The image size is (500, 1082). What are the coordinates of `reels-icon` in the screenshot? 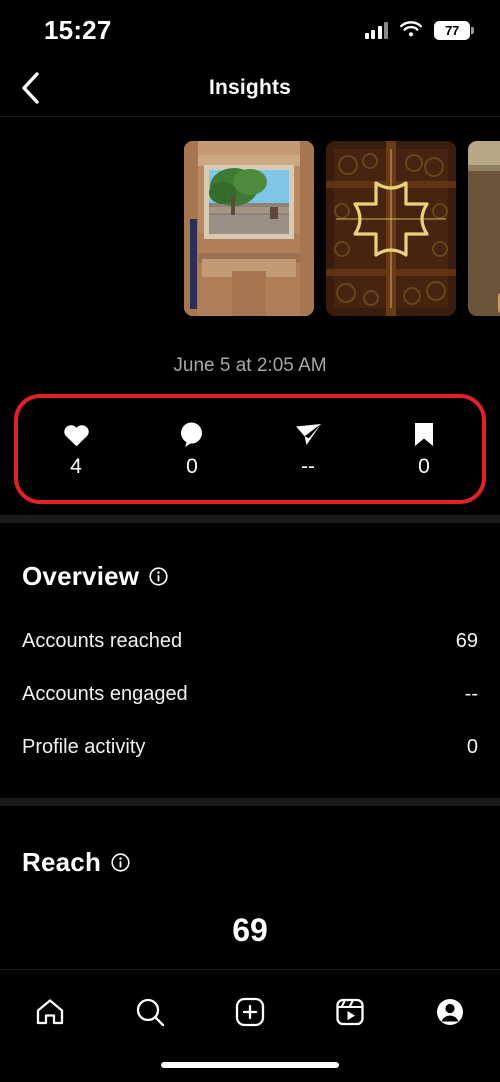 It's located at (350, 1012).